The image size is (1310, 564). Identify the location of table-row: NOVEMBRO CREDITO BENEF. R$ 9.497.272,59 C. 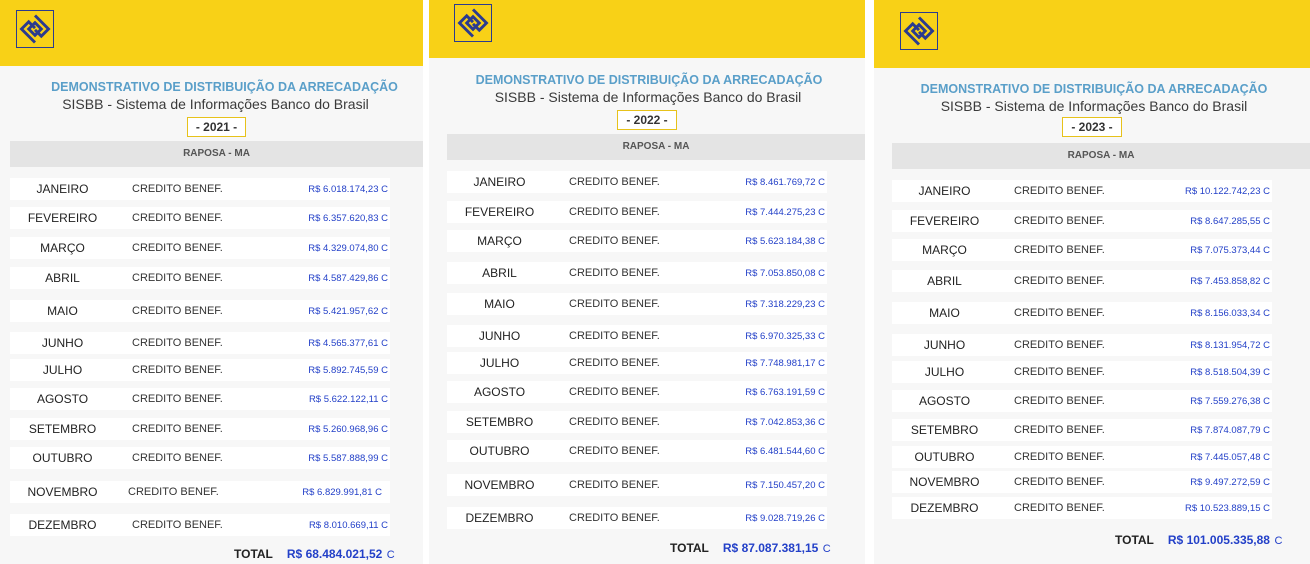
(1082, 482).